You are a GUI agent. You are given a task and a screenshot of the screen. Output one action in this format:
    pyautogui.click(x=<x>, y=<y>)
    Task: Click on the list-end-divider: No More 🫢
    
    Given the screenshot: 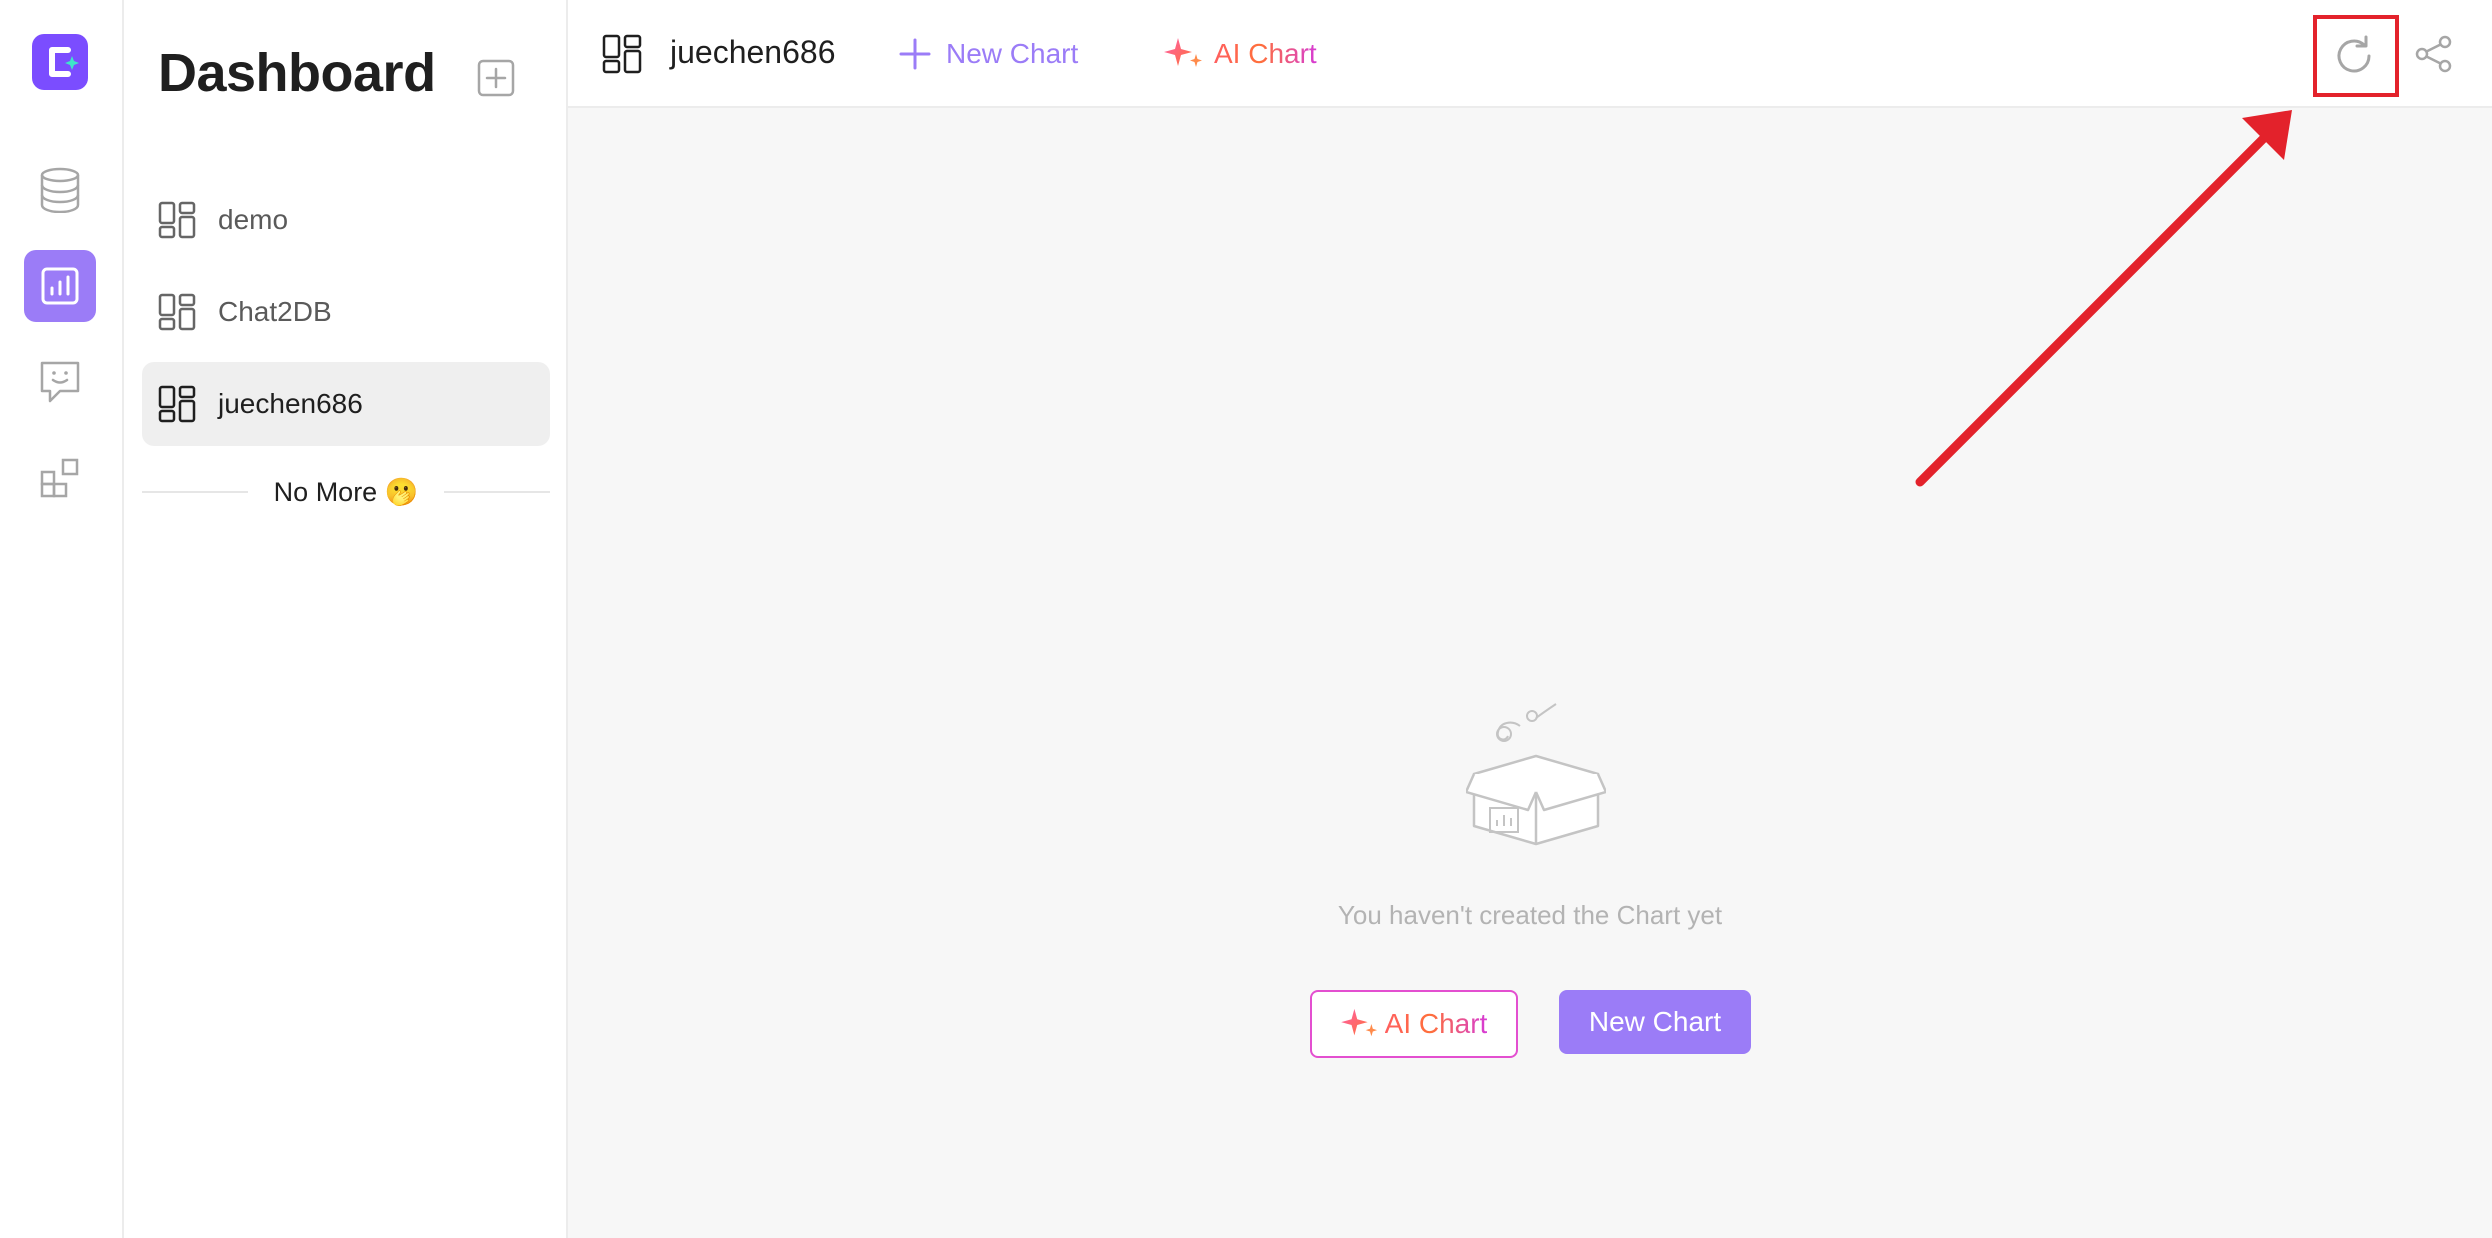 What is the action you would take?
    pyautogui.click(x=346, y=492)
    